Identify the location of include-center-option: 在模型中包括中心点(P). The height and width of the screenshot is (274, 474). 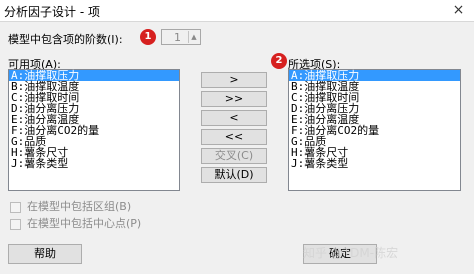
(75, 223).